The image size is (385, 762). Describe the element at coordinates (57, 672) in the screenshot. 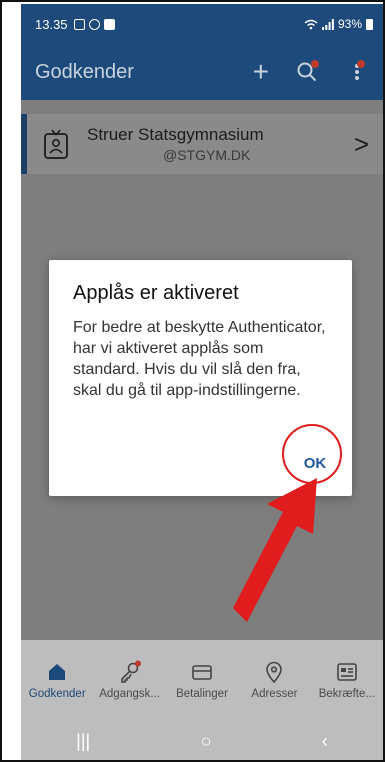

I see `home-icon` at that location.